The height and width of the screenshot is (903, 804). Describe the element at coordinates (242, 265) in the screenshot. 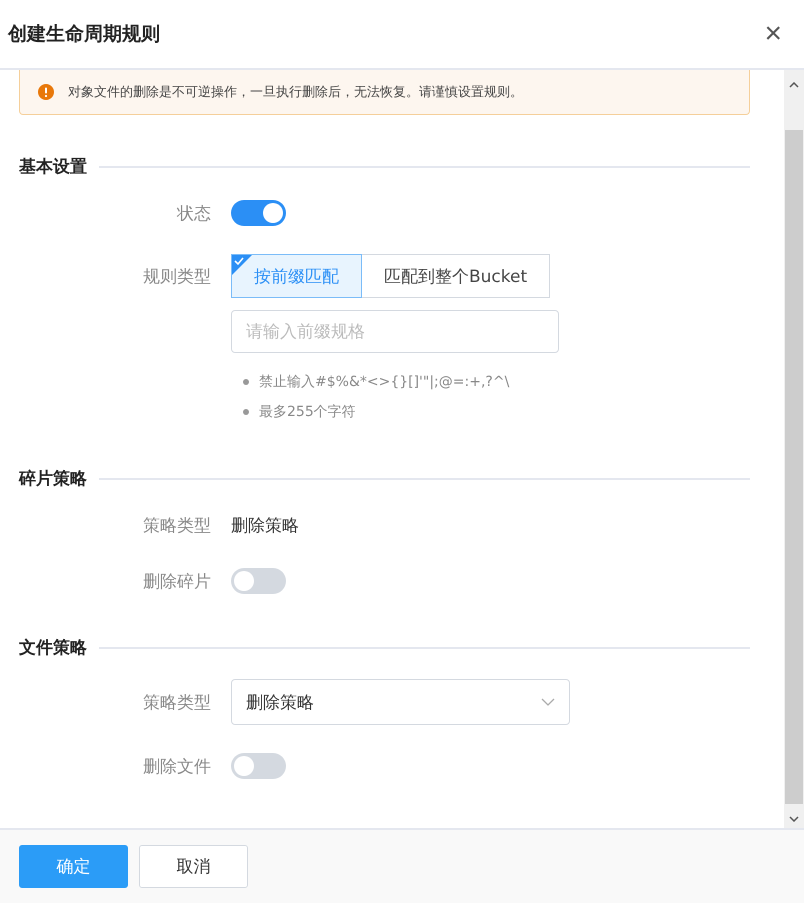

I see `check-corner-icon` at that location.